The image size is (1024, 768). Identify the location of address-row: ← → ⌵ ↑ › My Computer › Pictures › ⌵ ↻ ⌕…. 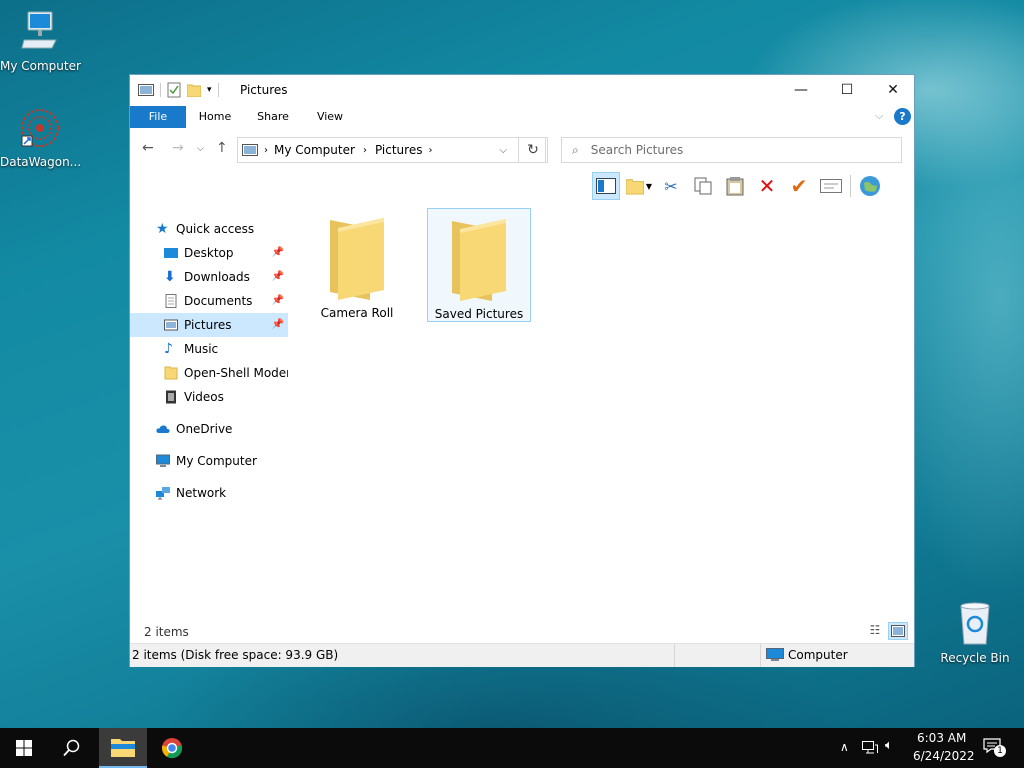
(522, 149).